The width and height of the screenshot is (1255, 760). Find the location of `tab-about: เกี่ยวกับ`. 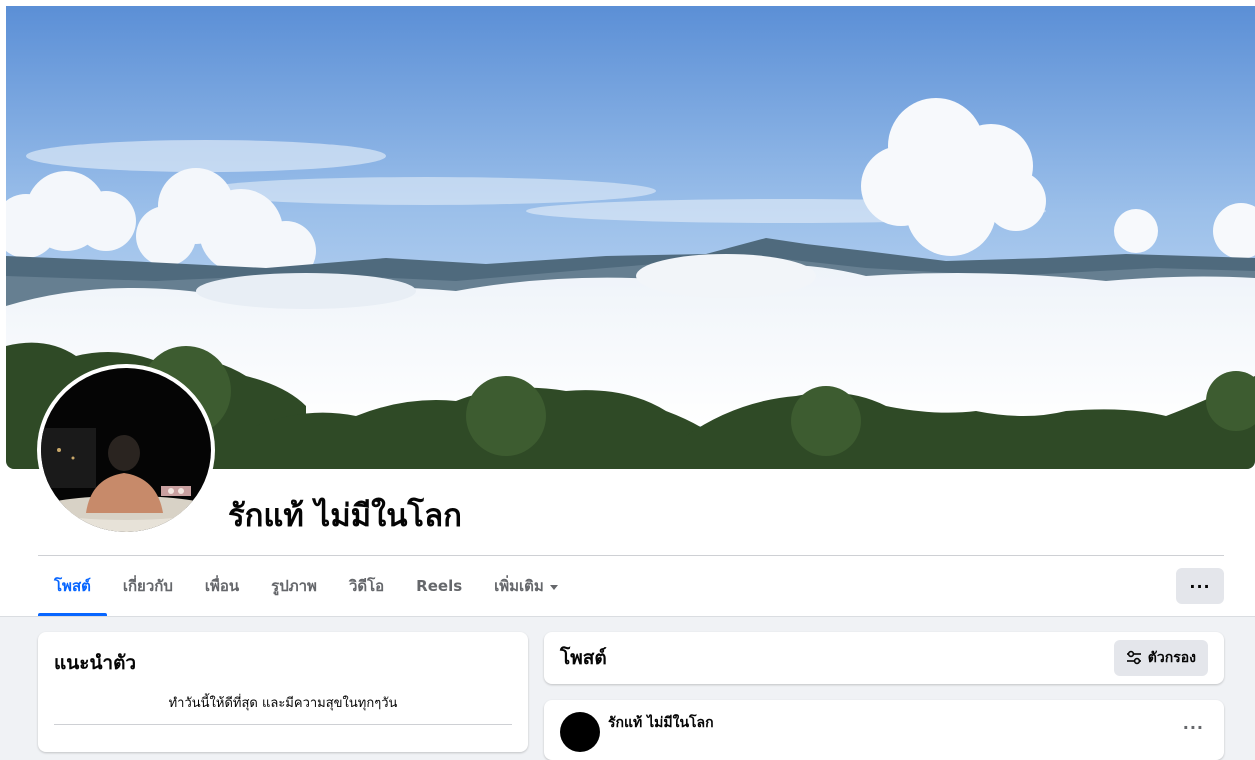

tab-about: เกี่ยวกับ is located at coordinates (148, 586).